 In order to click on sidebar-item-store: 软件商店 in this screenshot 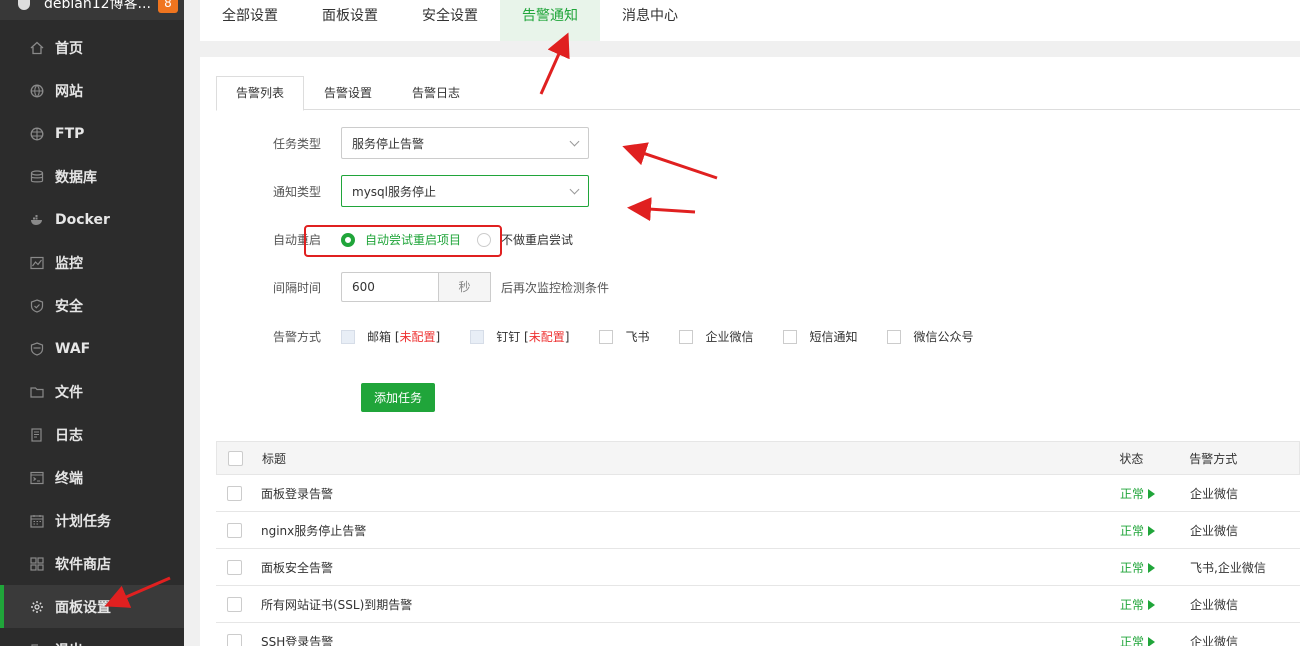, I will do `click(92, 563)`.